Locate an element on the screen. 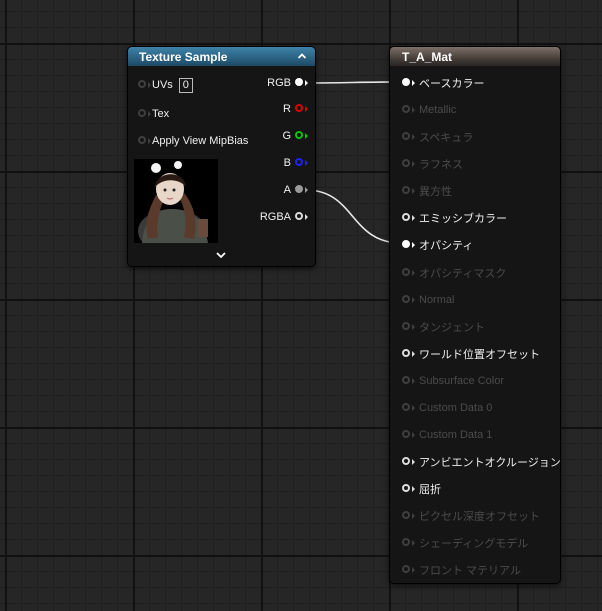 Image resolution: width=602 pixels, height=611 pixels. mipbias-label: Apply View MipBias is located at coordinates (200, 141).